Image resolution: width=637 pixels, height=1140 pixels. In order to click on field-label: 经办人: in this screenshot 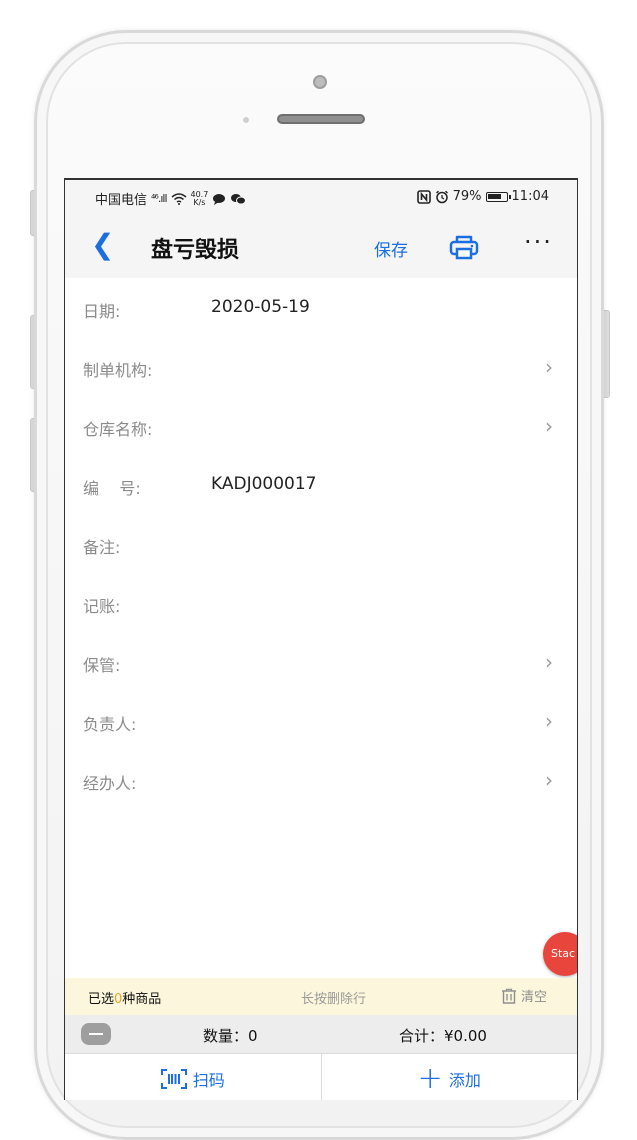, I will do `click(110, 783)`.